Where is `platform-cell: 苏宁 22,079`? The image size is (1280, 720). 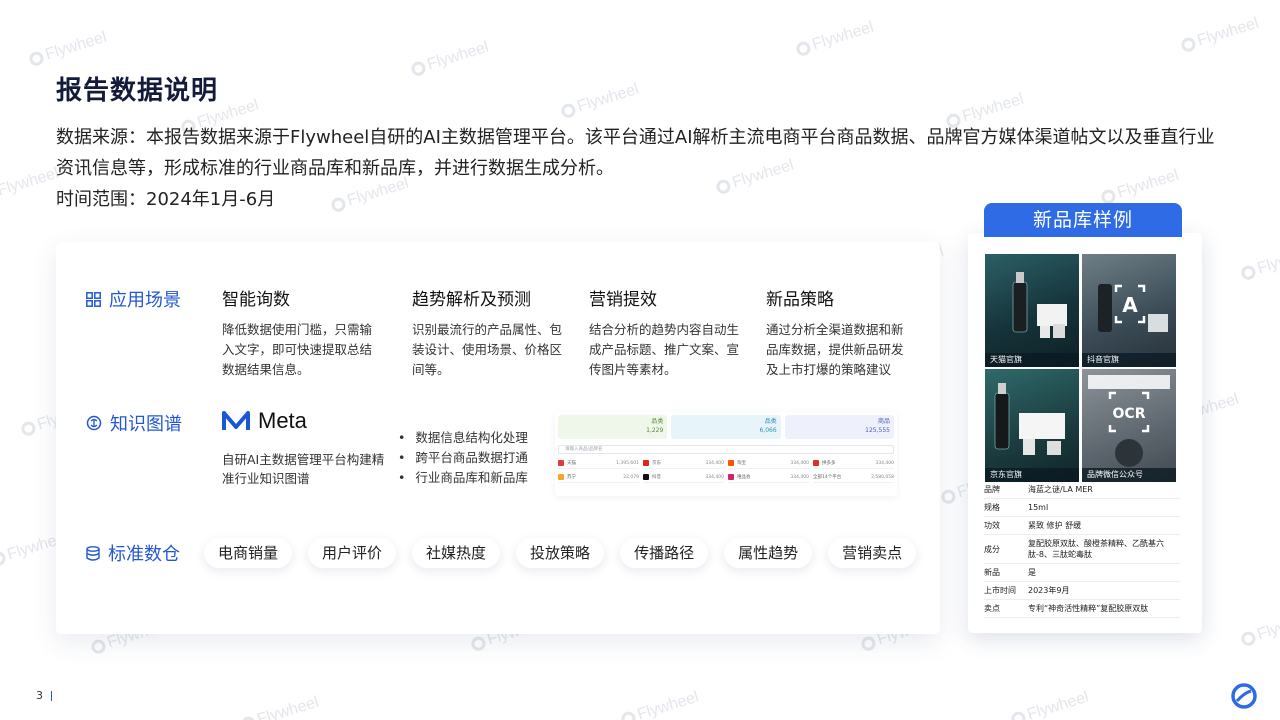 platform-cell: 苏宁 22,079 is located at coordinates (598, 477).